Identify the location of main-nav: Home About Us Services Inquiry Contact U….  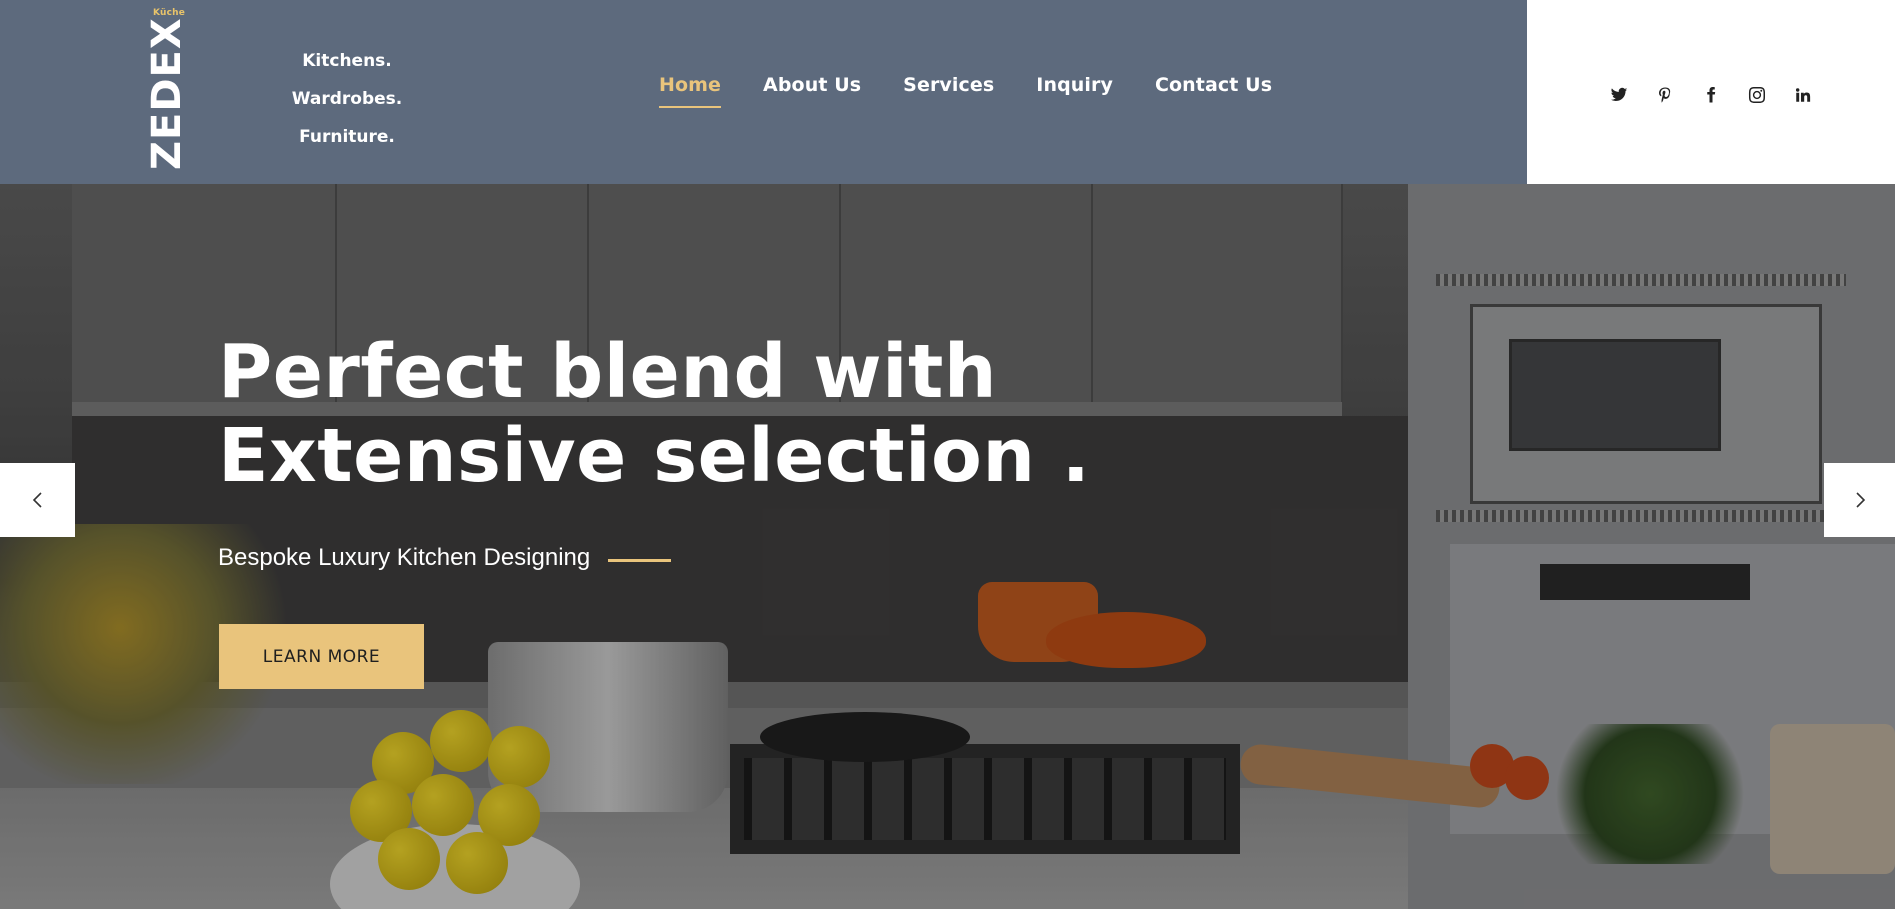
(965, 91).